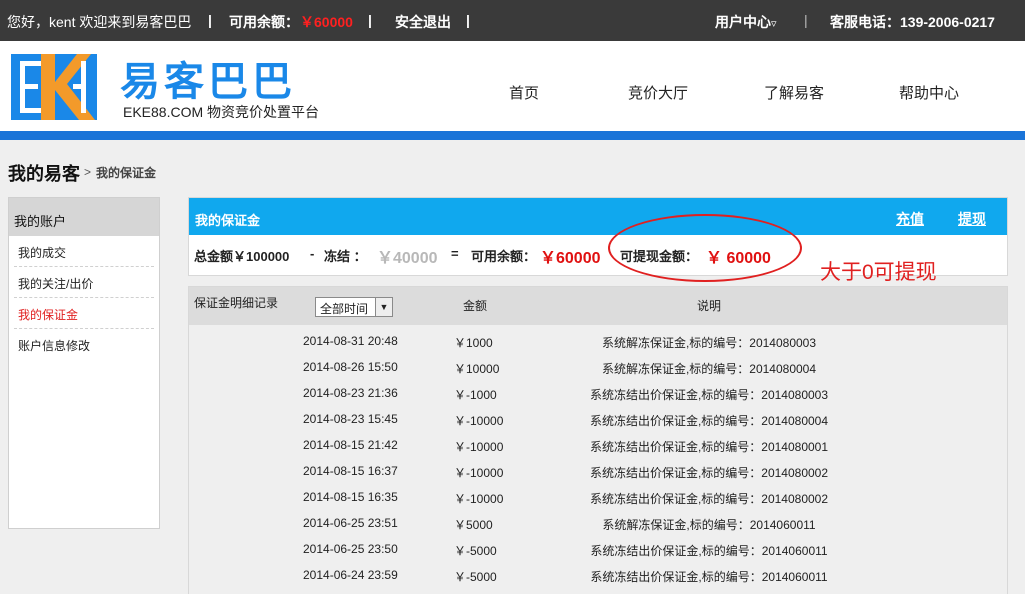 Image resolution: width=1025 pixels, height=594 pixels. What do you see at coordinates (350, 523) in the screenshot?
I see `record-time: 2014-06-25 23:51` at bounding box center [350, 523].